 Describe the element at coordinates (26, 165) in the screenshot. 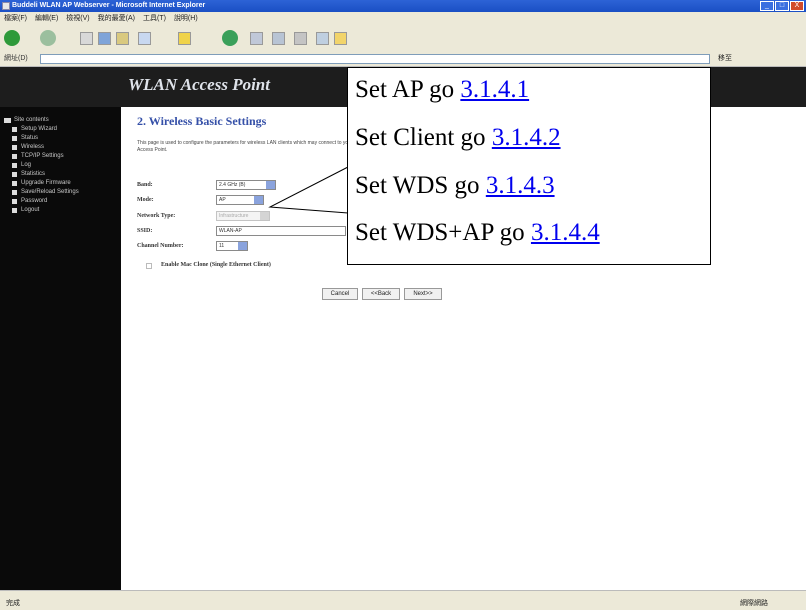

I see `sidebar-item-label: Log` at that location.